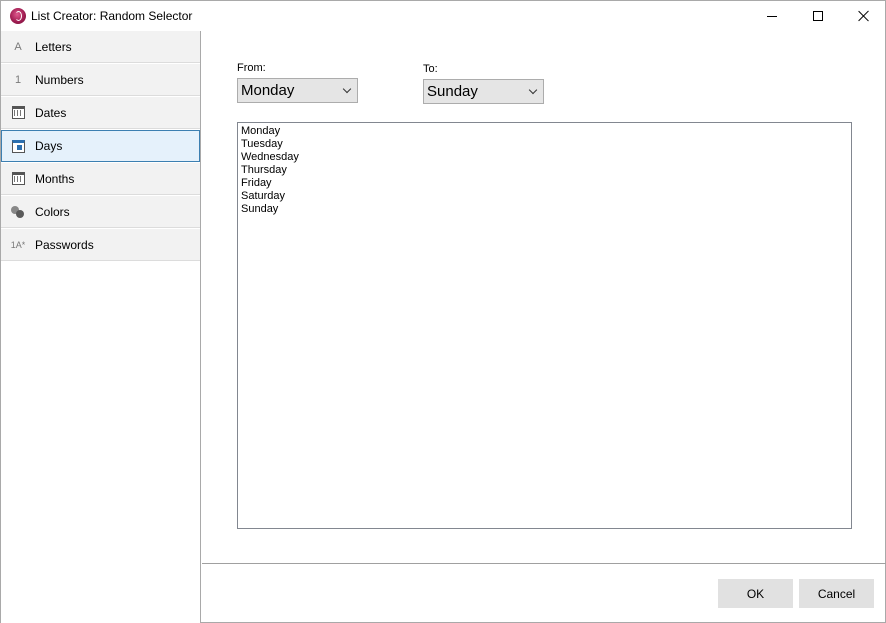 This screenshot has width=886, height=623. I want to click on ok-button: OK, so click(755, 593).